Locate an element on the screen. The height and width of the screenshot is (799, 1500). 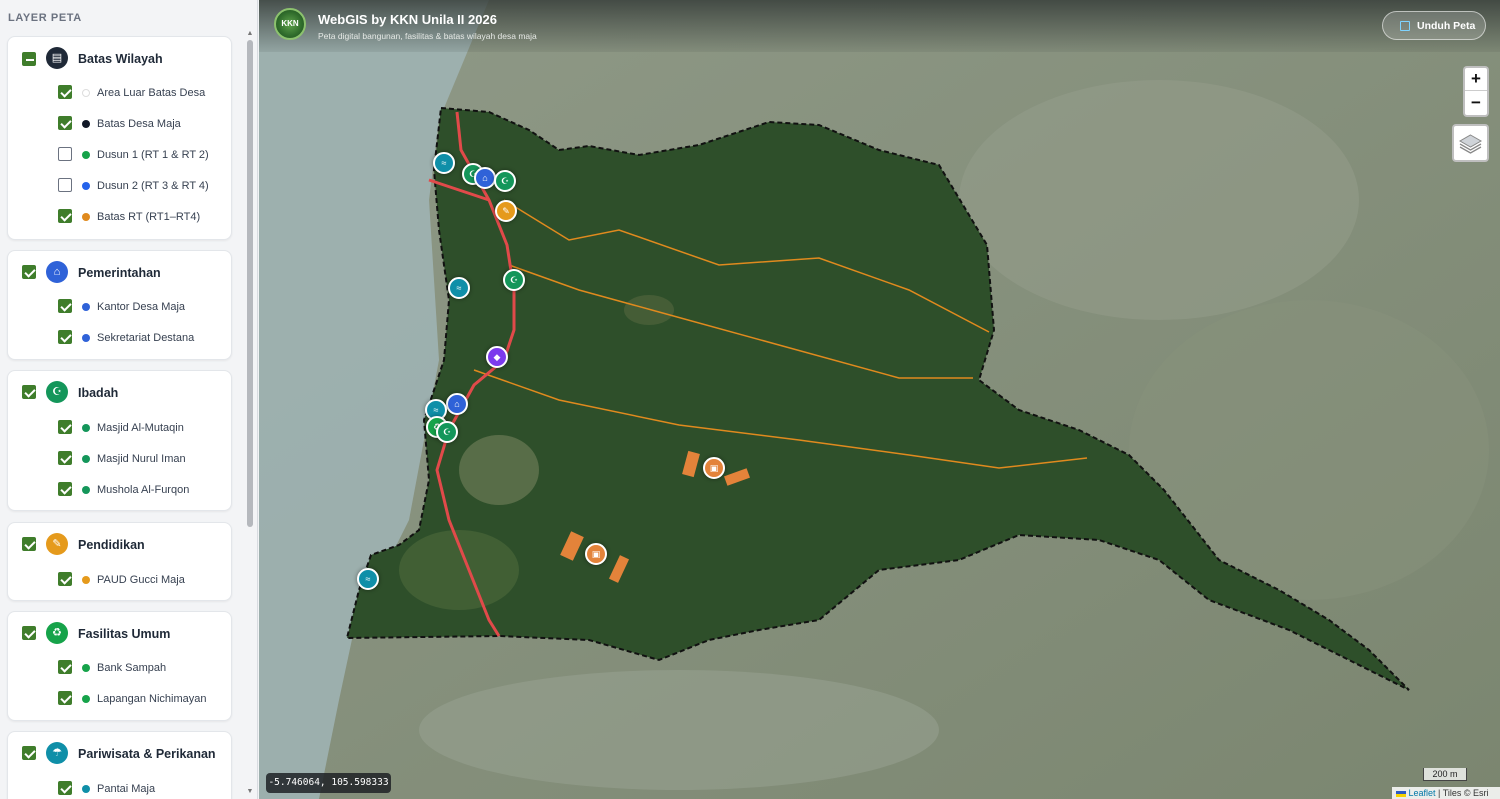
pin-marker-icon: ◆ is located at coordinates (497, 357).